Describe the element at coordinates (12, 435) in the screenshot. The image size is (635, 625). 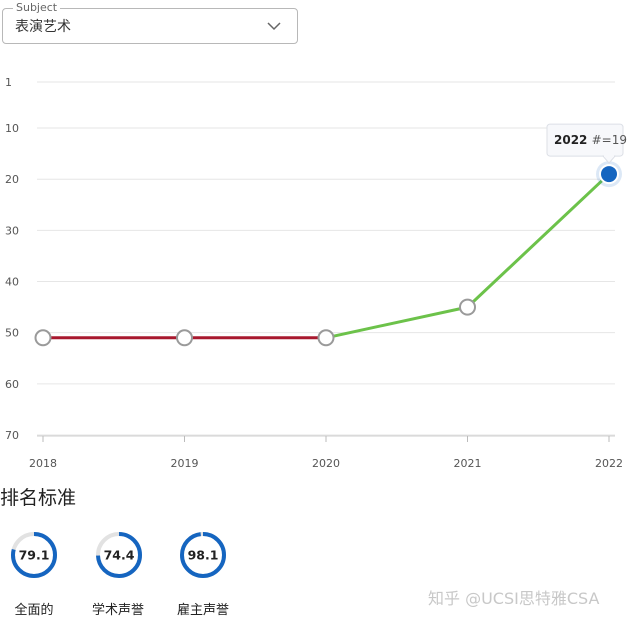
I see `y-tick-label: 70` at that location.